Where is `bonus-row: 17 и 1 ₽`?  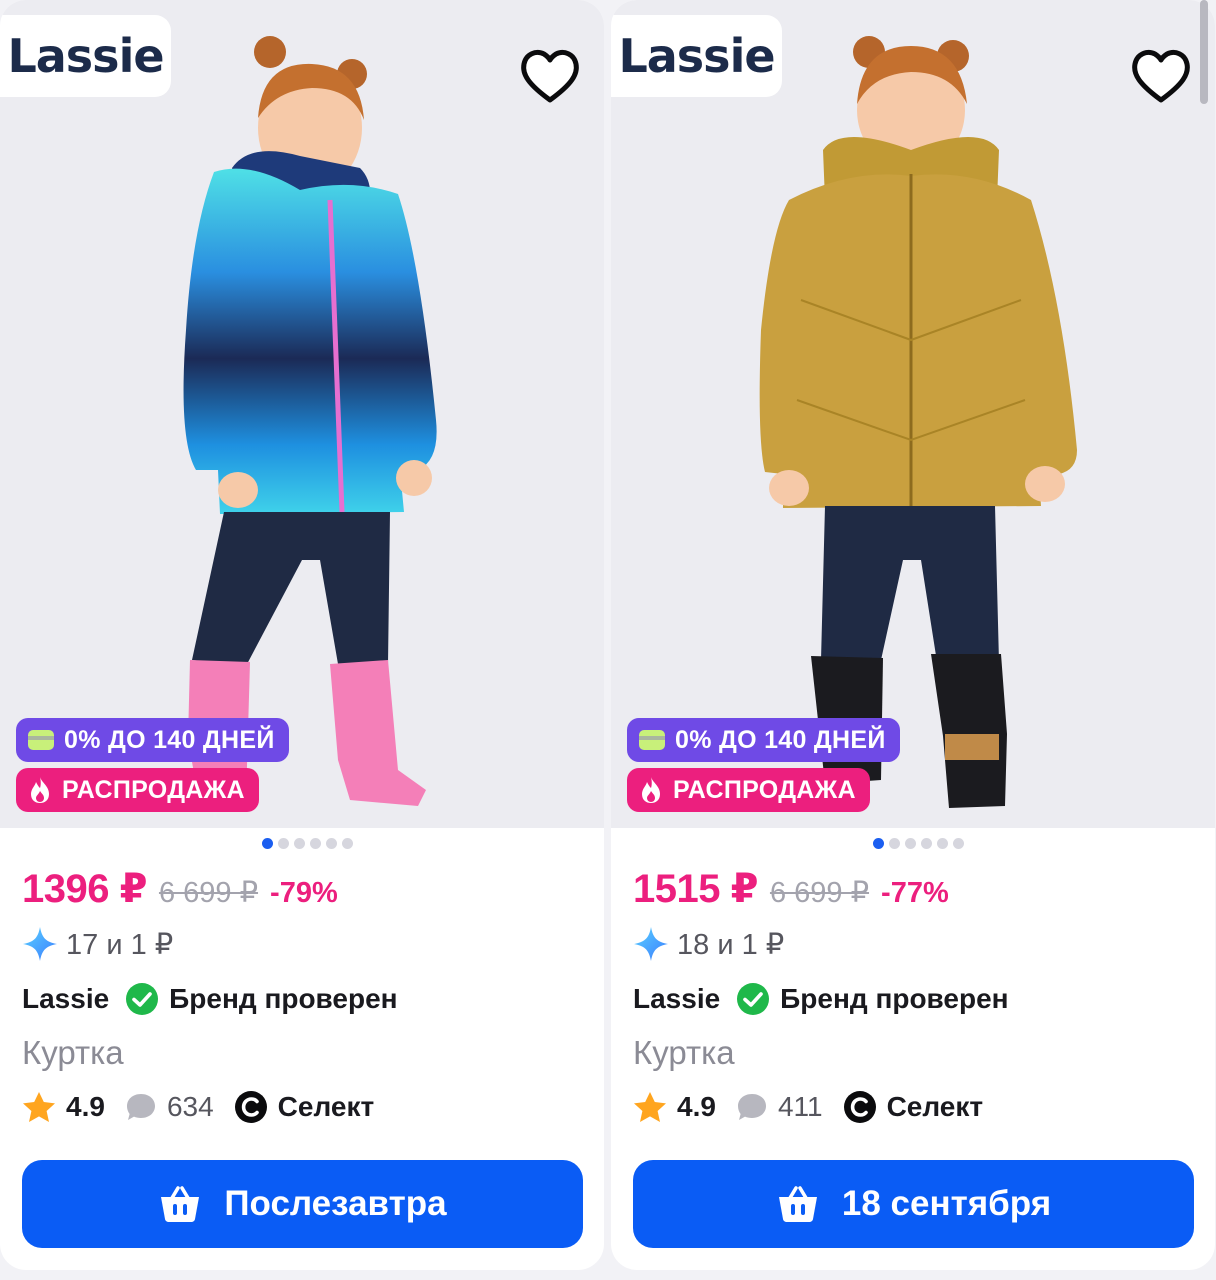 bonus-row: 17 и 1 ₽ is located at coordinates (97, 944).